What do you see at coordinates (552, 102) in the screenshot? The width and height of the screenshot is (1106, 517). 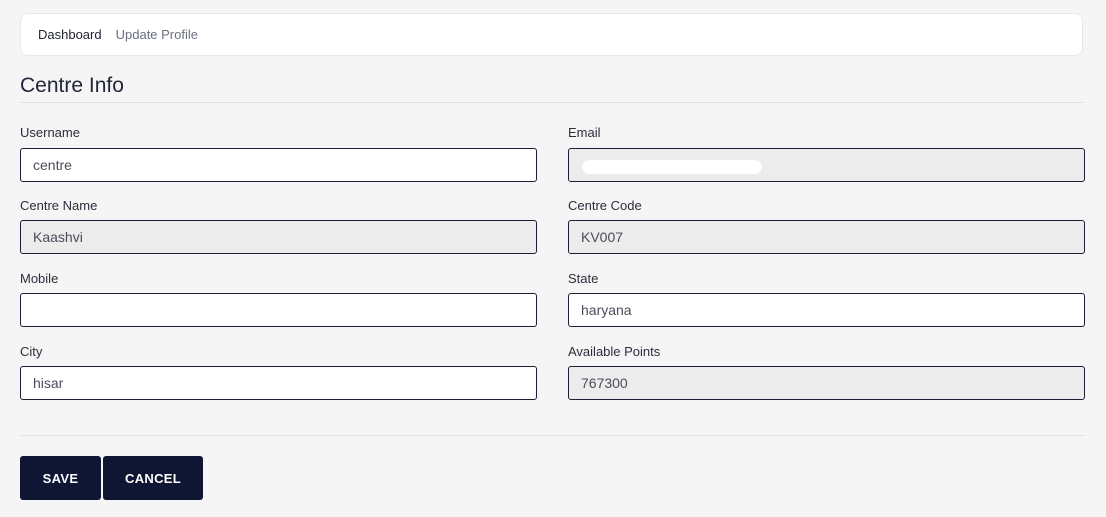 I see `section-divider` at bounding box center [552, 102].